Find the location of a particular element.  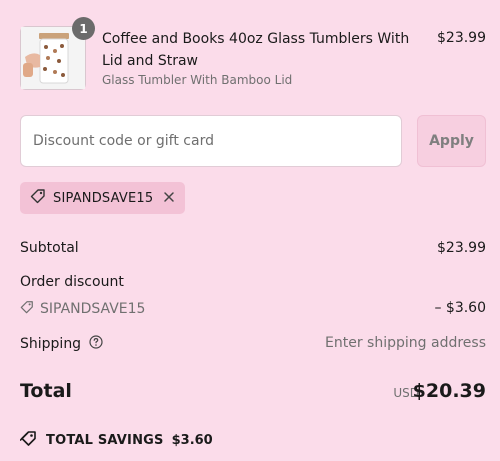

order-discount-label: Order discount is located at coordinates (72, 282).